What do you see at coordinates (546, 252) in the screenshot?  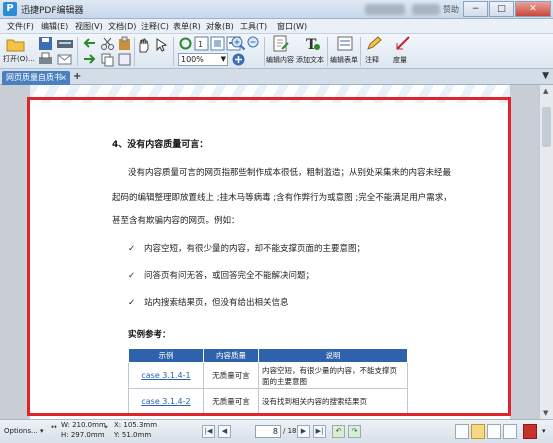 I see `vertical-scrollbar: ▲ ▼` at bounding box center [546, 252].